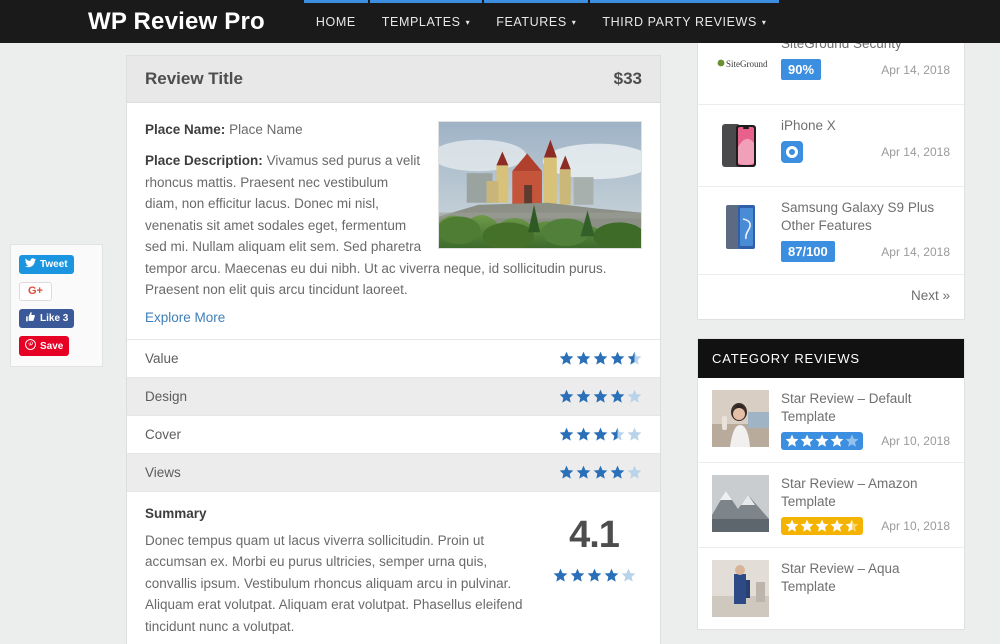 The height and width of the screenshot is (644, 1000). Describe the element at coordinates (831, 358) in the screenshot. I see `category-reviews-heading: CATEGORY REVIEWS` at that location.